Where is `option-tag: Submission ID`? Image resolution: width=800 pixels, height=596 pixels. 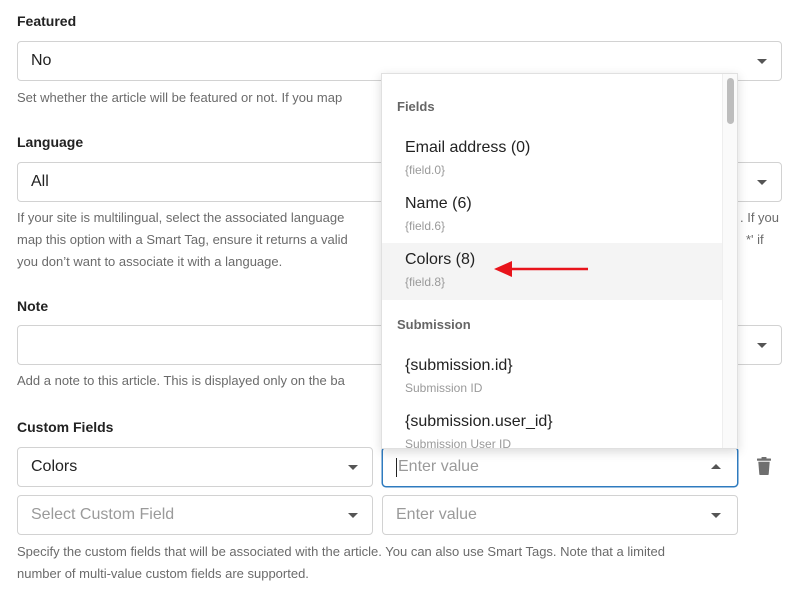 option-tag: Submission ID is located at coordinates (444, 388).